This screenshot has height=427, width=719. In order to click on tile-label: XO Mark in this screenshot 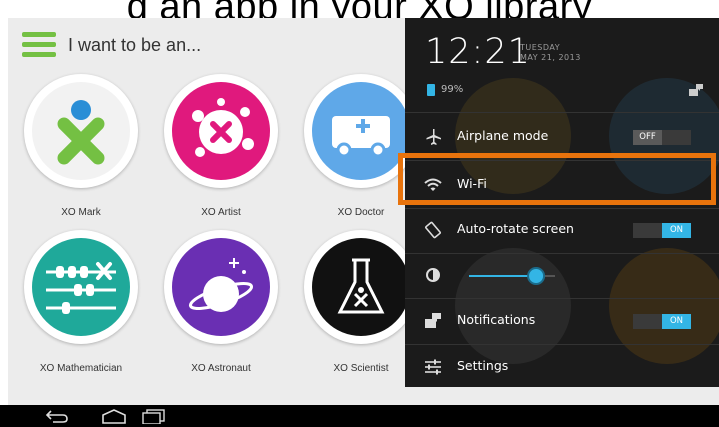, I will do `click(81, 212)`.